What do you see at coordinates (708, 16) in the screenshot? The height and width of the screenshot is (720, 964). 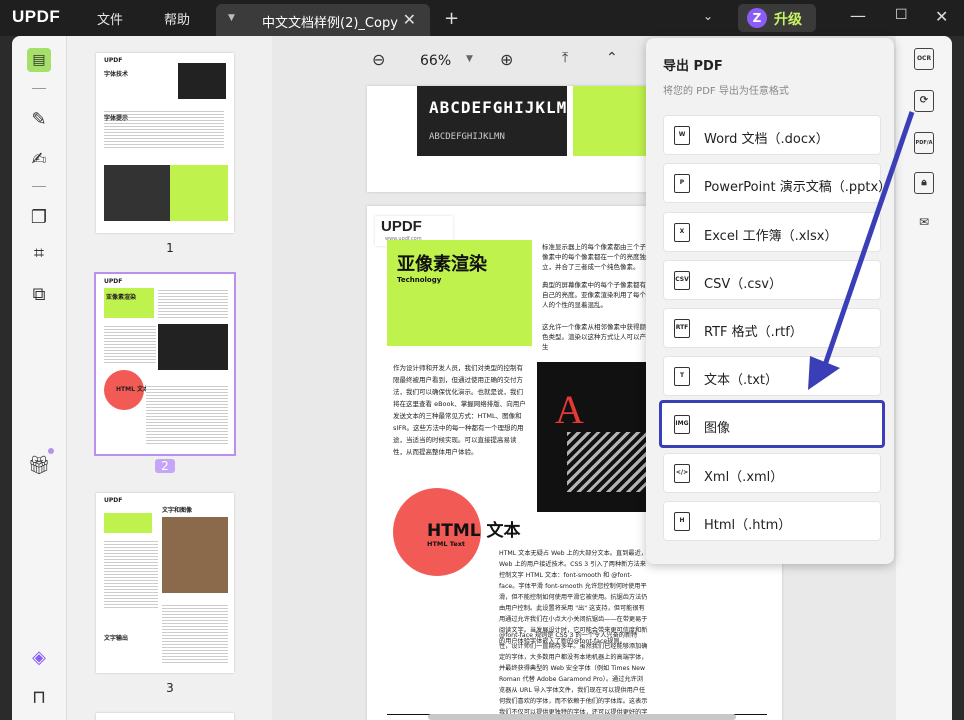 I see `chevron-down-icon: ⌄` at bounding box center [708, 16].